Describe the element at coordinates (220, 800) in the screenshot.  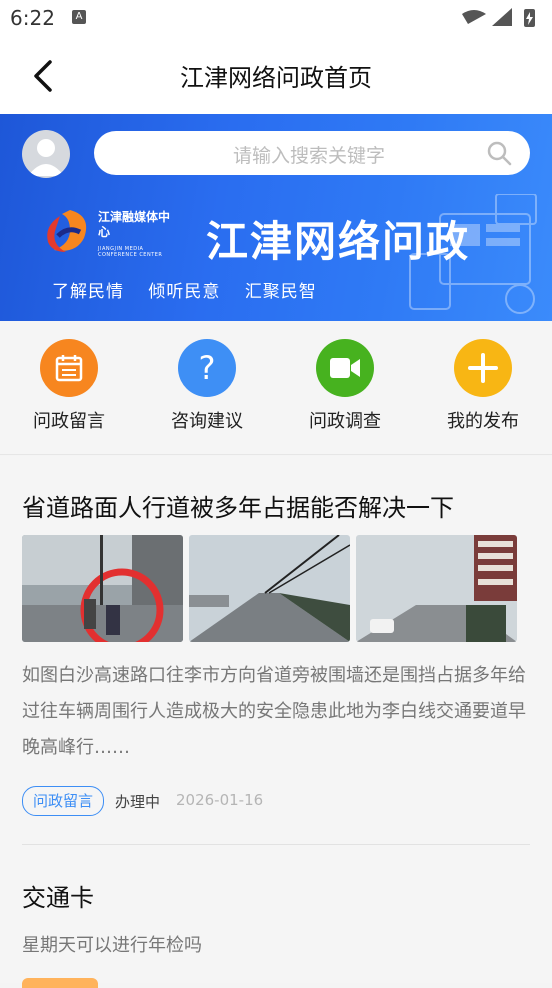
I see `post-date: 2026-01-16` at that location.